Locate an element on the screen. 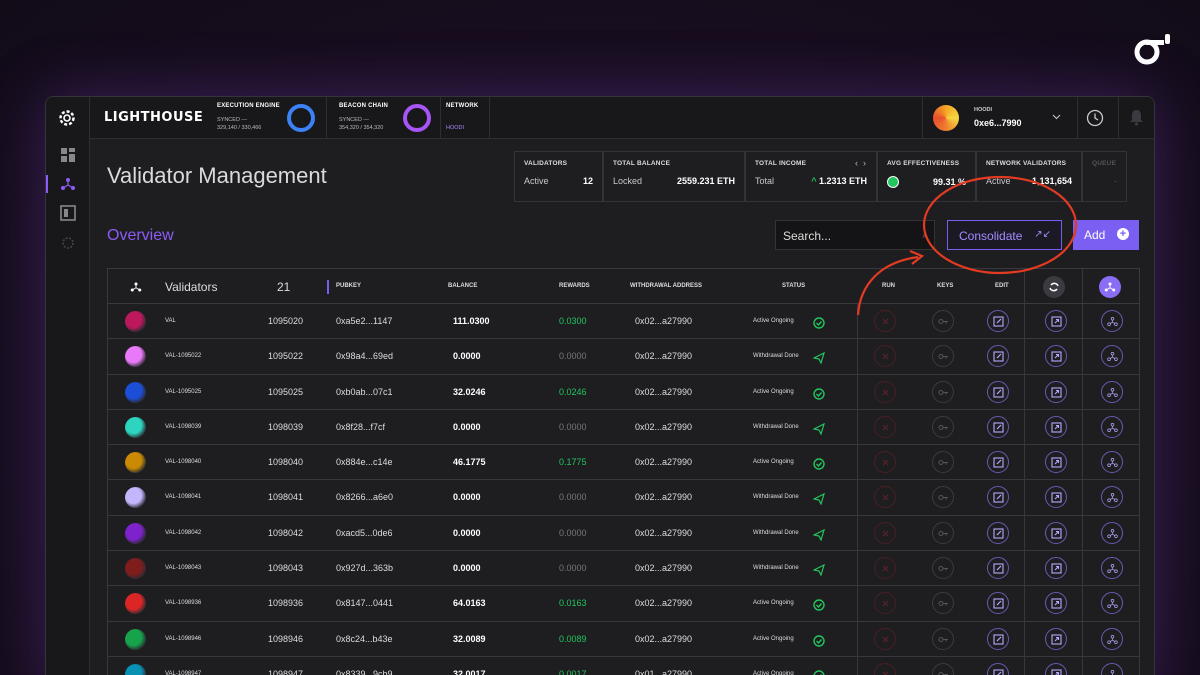 The width and height of the screenshot is (1200, 675). history-clock-icon is located at coordinates (1095, 118).